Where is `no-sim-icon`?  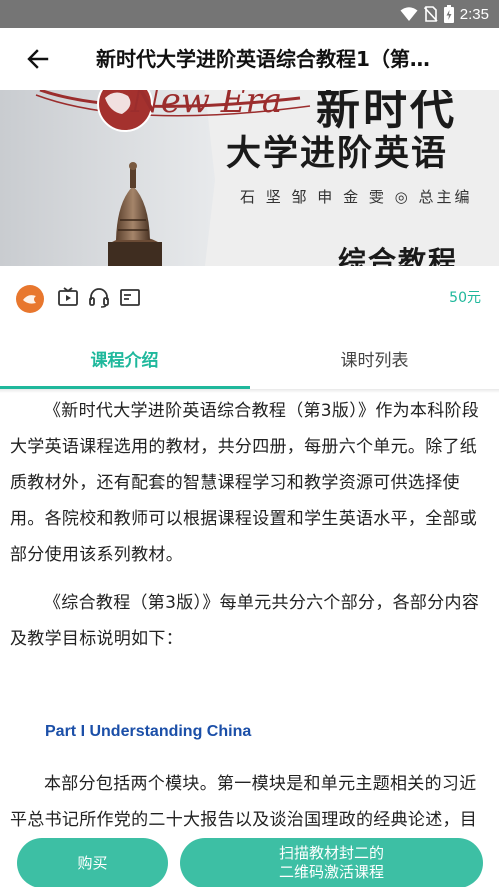 no-sim-icon is located at coordinates (430, 14).